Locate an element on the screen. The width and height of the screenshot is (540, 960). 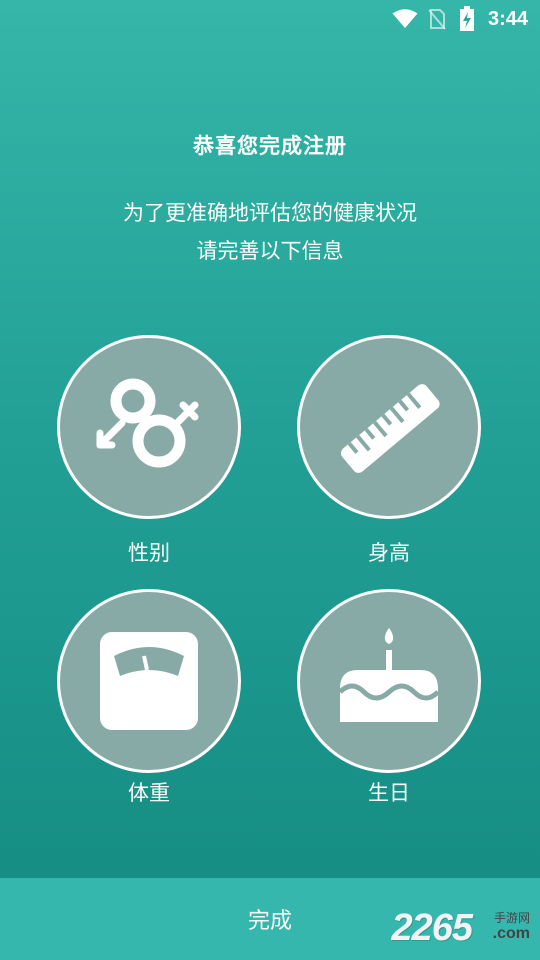
weight-button is located at coordinates (149, 681).